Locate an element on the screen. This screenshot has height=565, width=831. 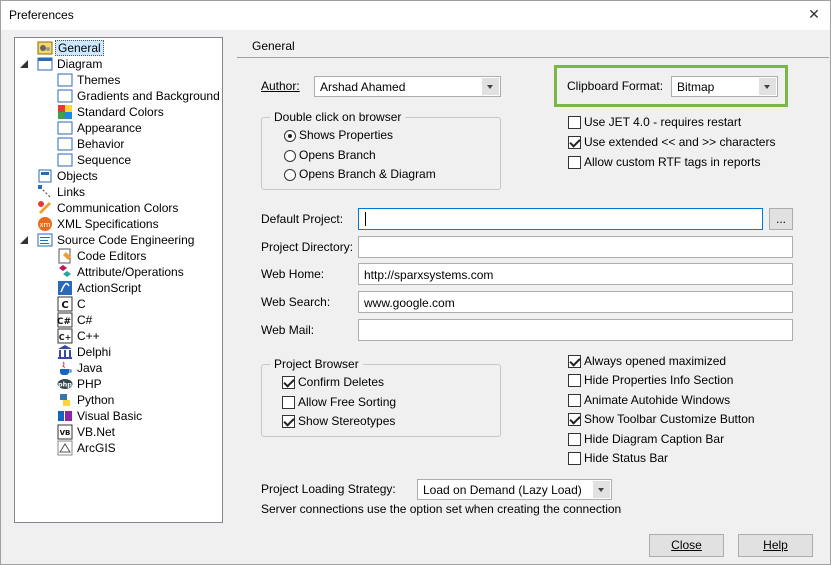
web-mail-field is located at coordinates (575, 330).